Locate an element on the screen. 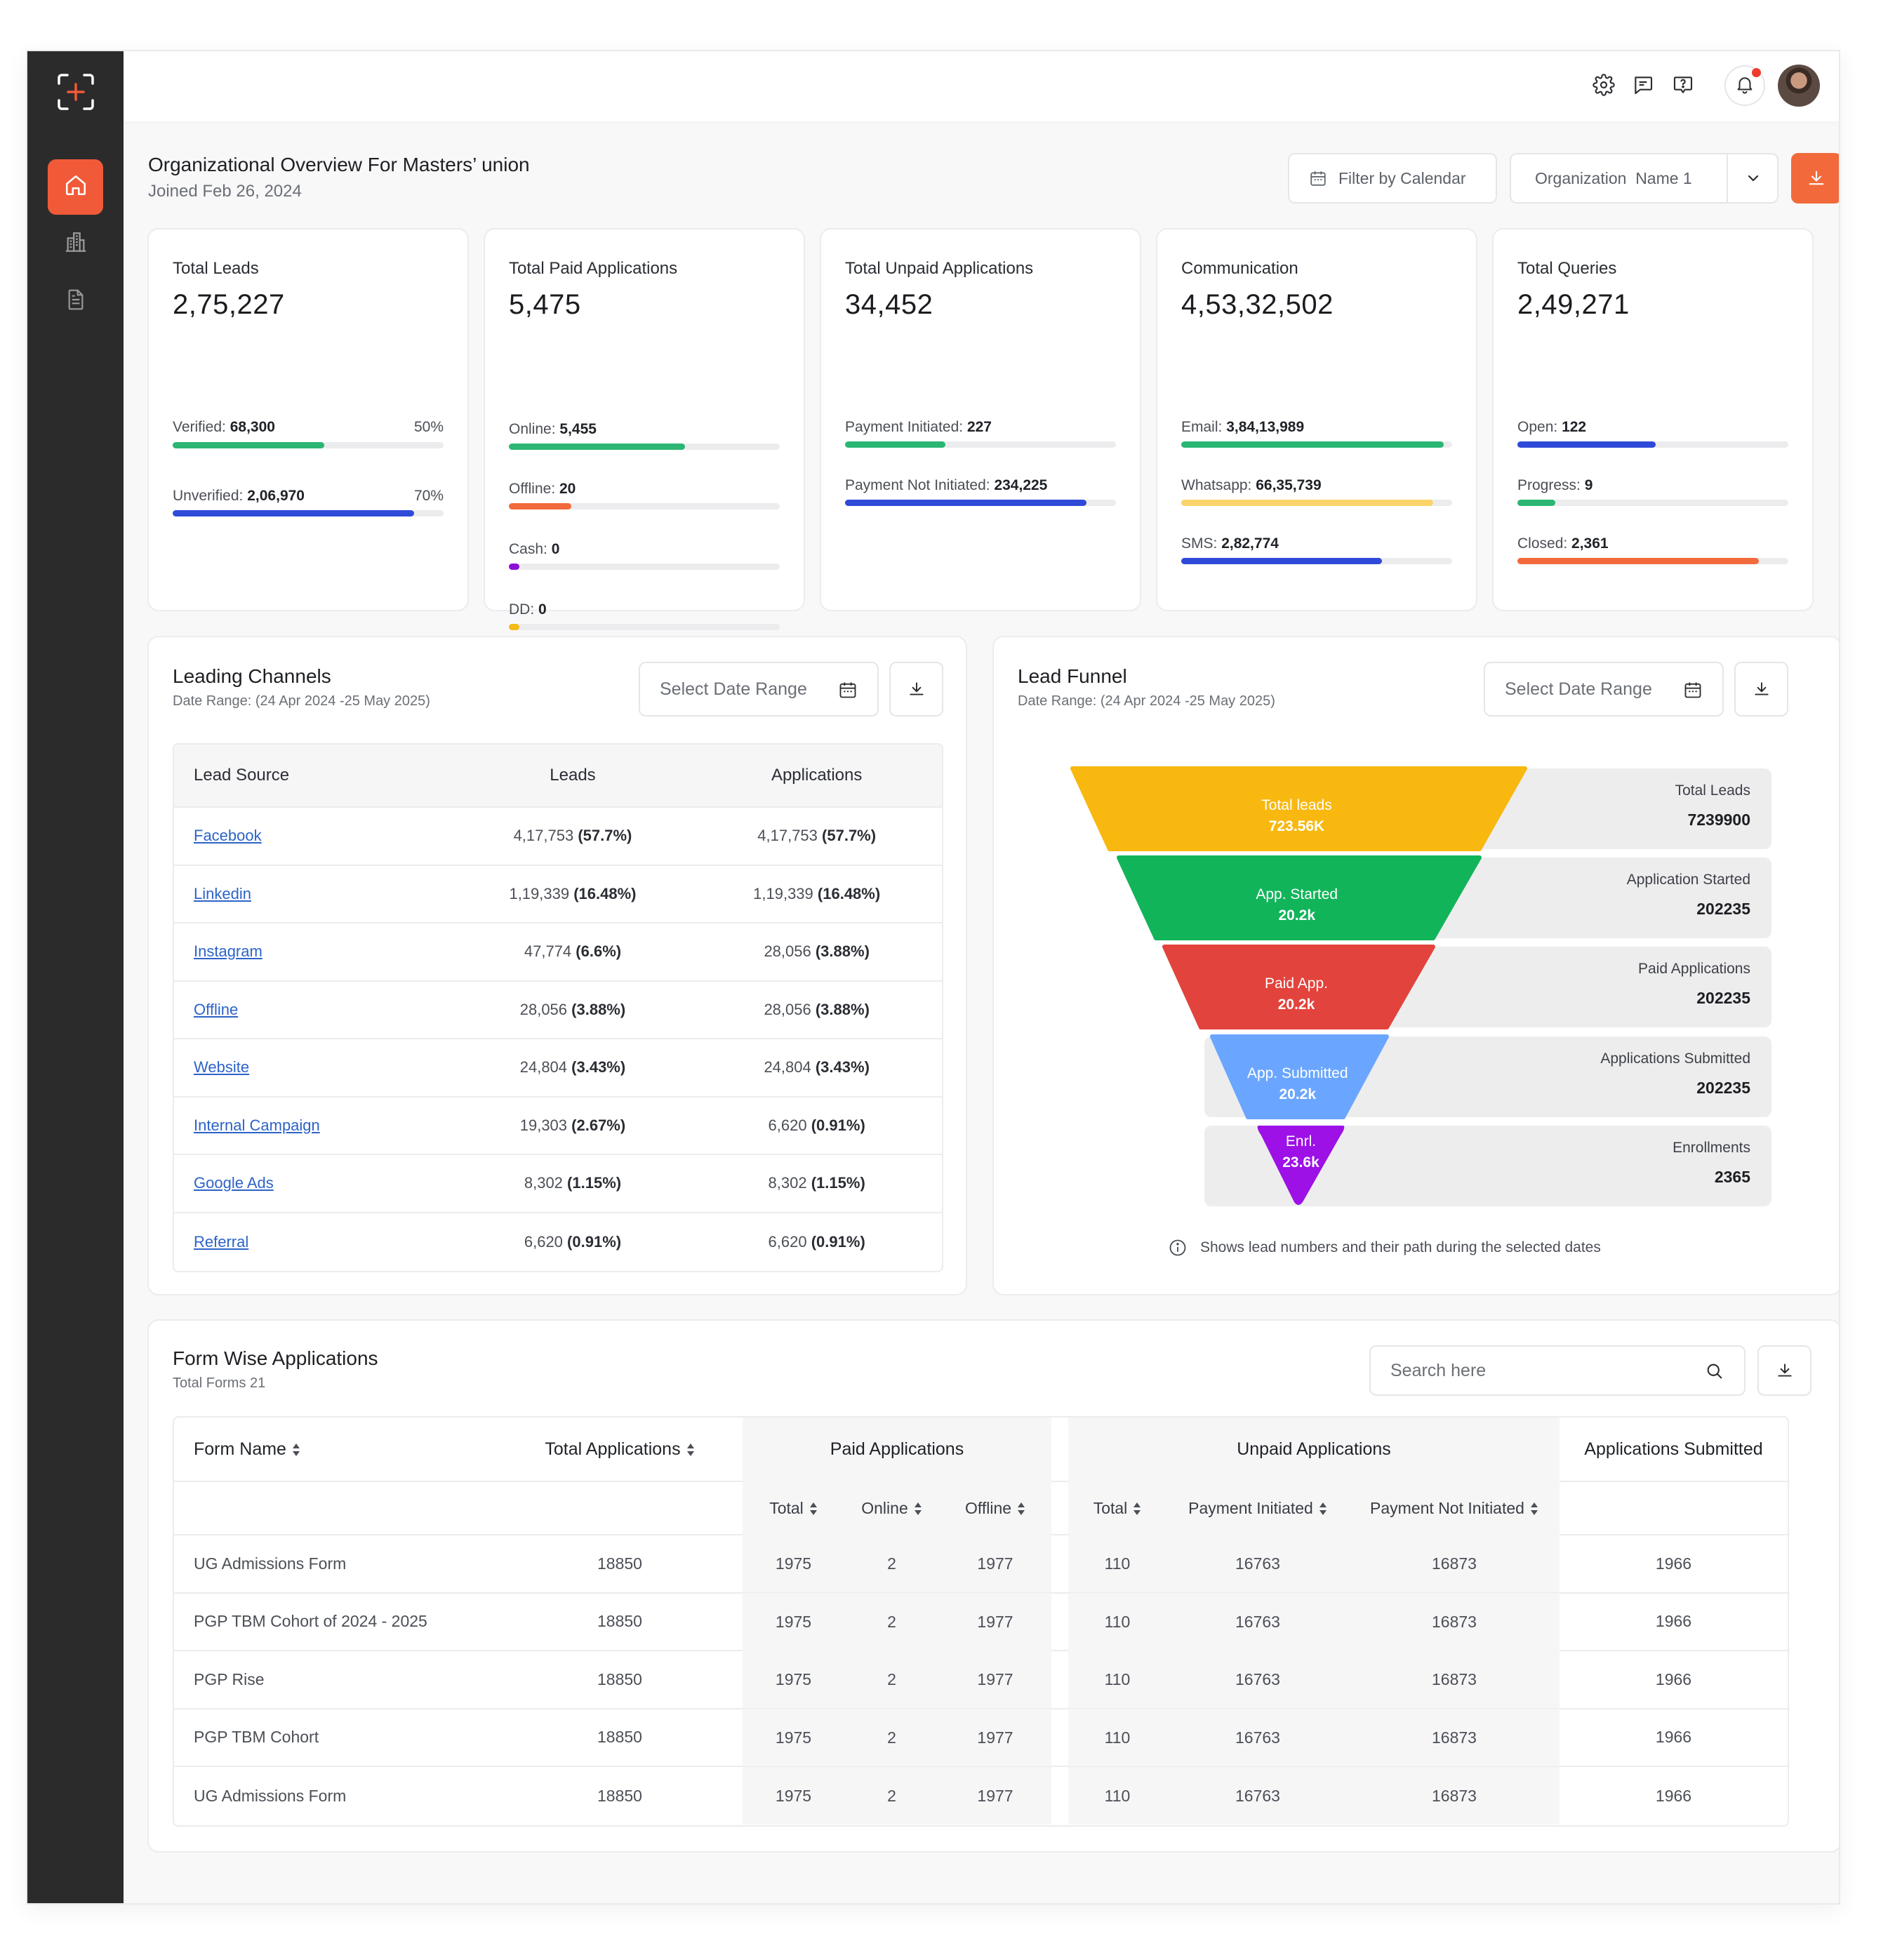  payment-not-initiated-cell: 16873 is located at coordinates (1454, 1621).